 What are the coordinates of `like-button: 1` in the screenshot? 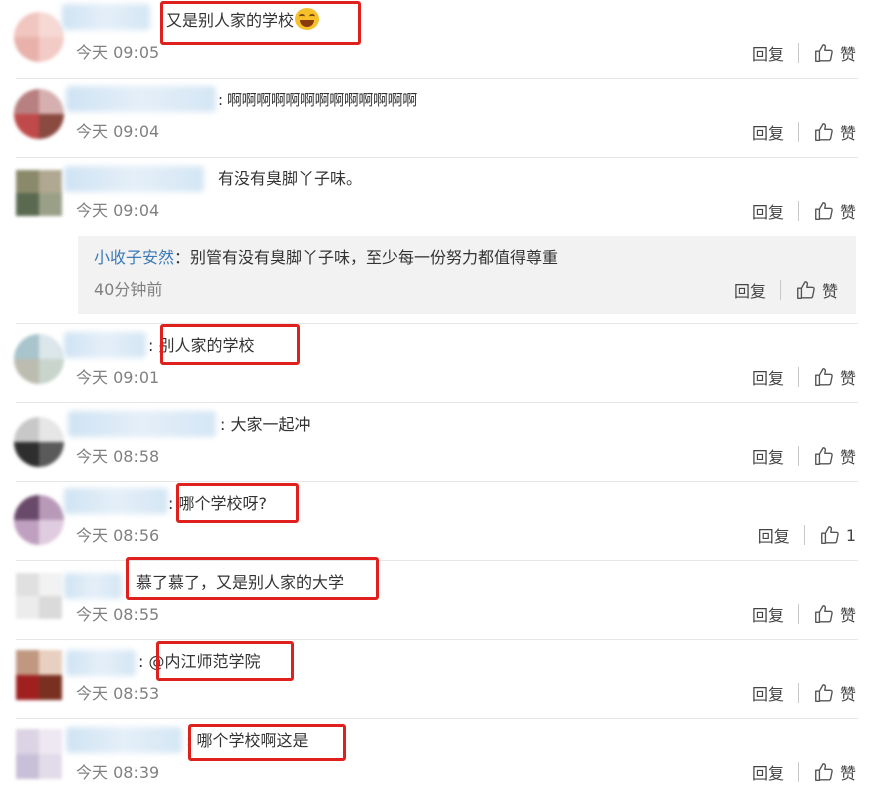 It's located at (837, 535).